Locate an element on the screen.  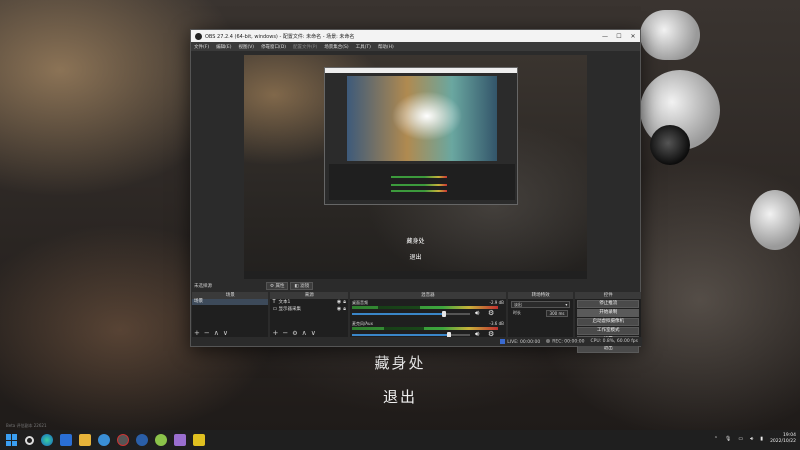
chevron-up-icon: ⌃ is located at coordinates (716, 439).